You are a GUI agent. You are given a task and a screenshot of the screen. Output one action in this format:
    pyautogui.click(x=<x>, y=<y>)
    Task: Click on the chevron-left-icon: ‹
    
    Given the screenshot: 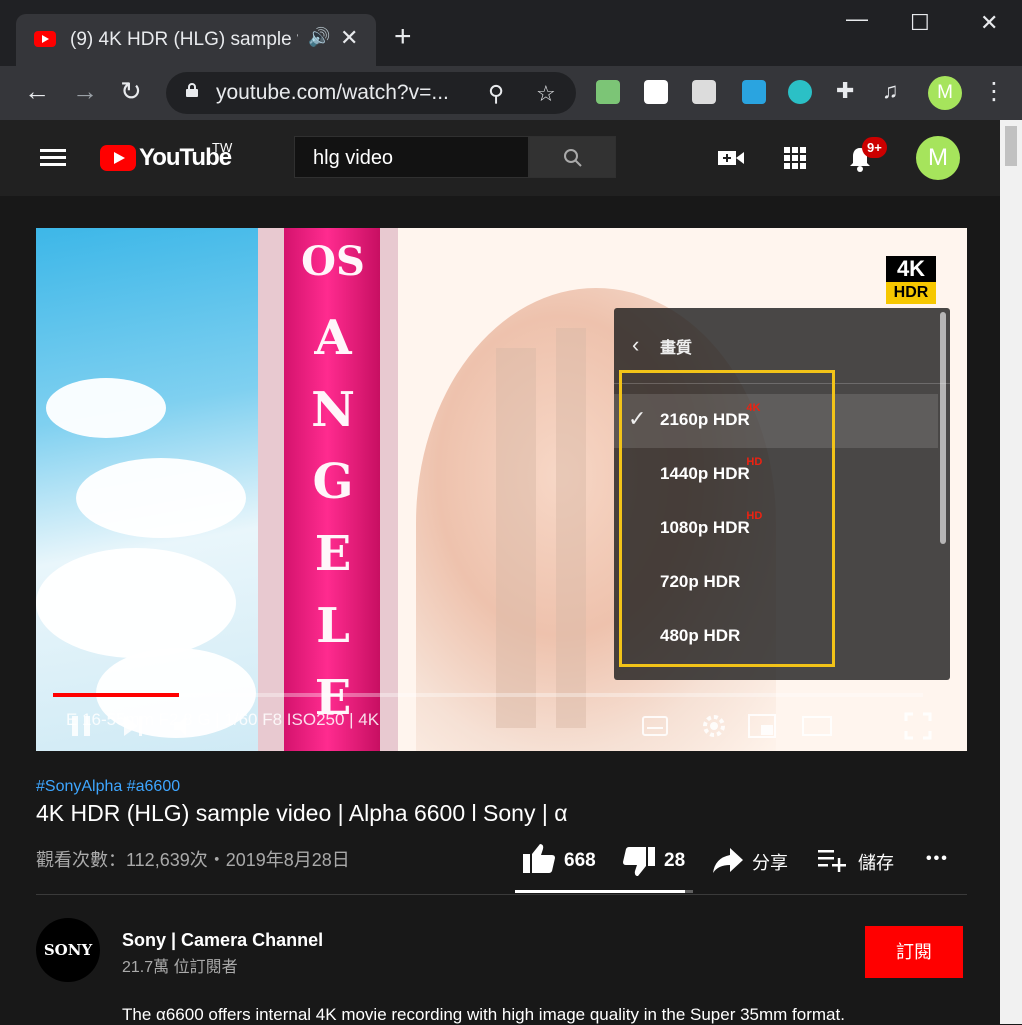 What is the action you would take?
    pyautogui.click(x=635, y=345)
    